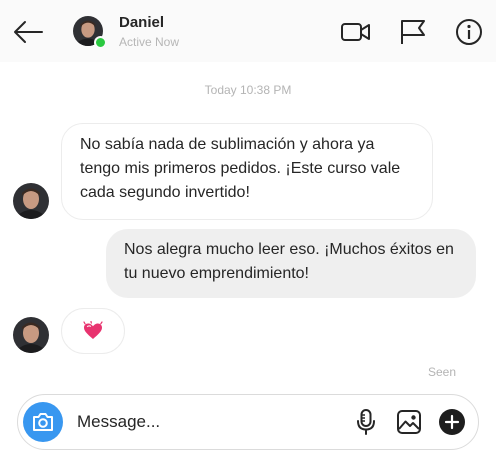  Describe the element at coordinates (28, 32) in the screenshot. I see `back-arrow-icon` at that location.